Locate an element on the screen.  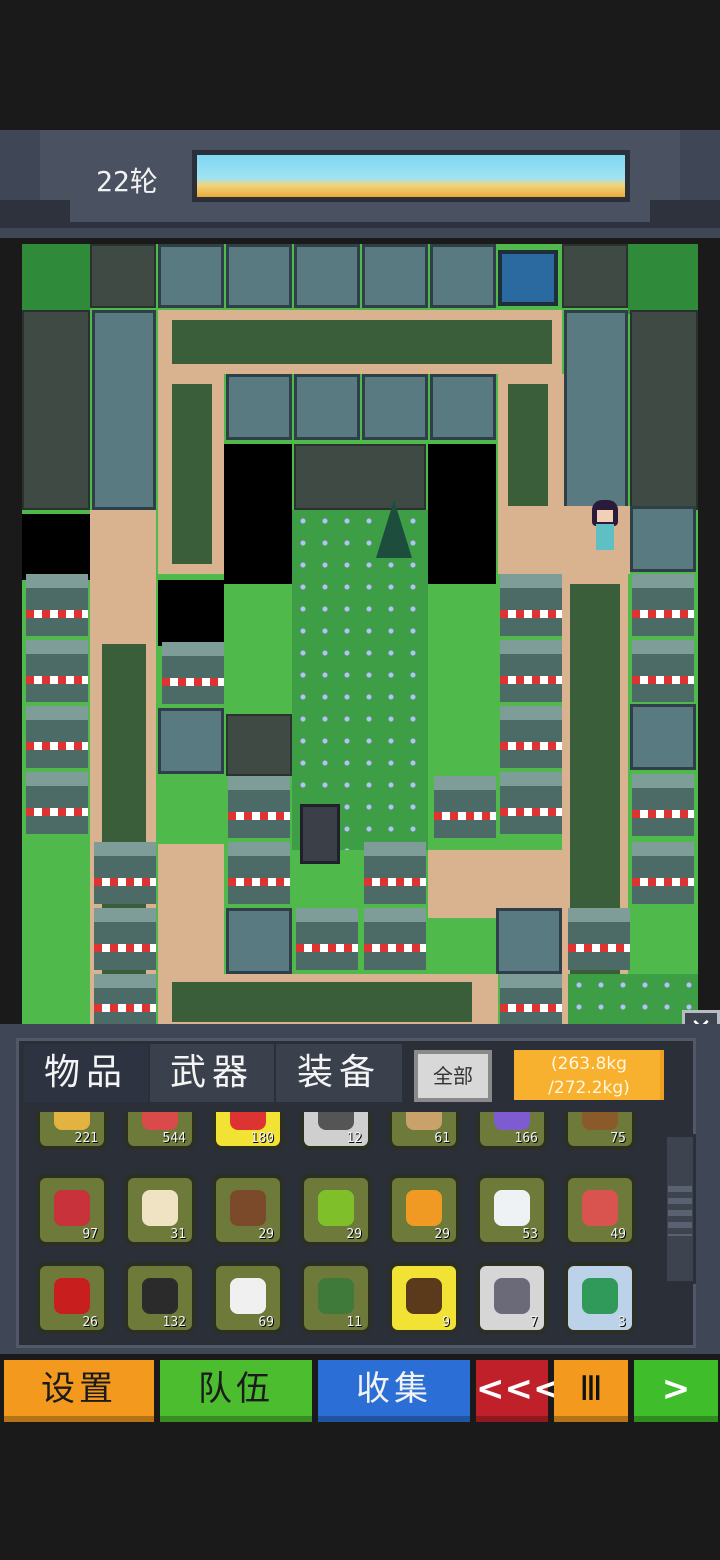
inventory-slot: 97 is located at coordinates (72, 1210).